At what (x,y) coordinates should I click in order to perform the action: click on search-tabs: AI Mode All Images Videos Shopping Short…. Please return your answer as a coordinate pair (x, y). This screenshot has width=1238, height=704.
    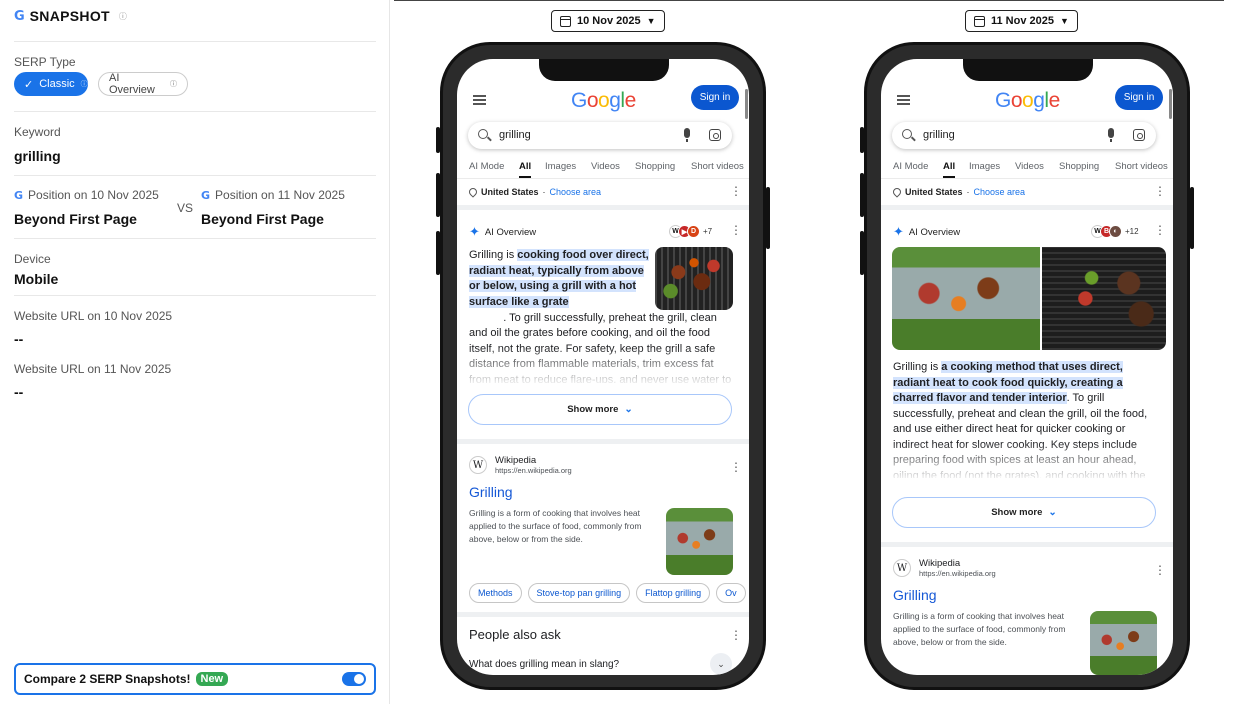
    Looking at the image, I should click on (1027, 168).